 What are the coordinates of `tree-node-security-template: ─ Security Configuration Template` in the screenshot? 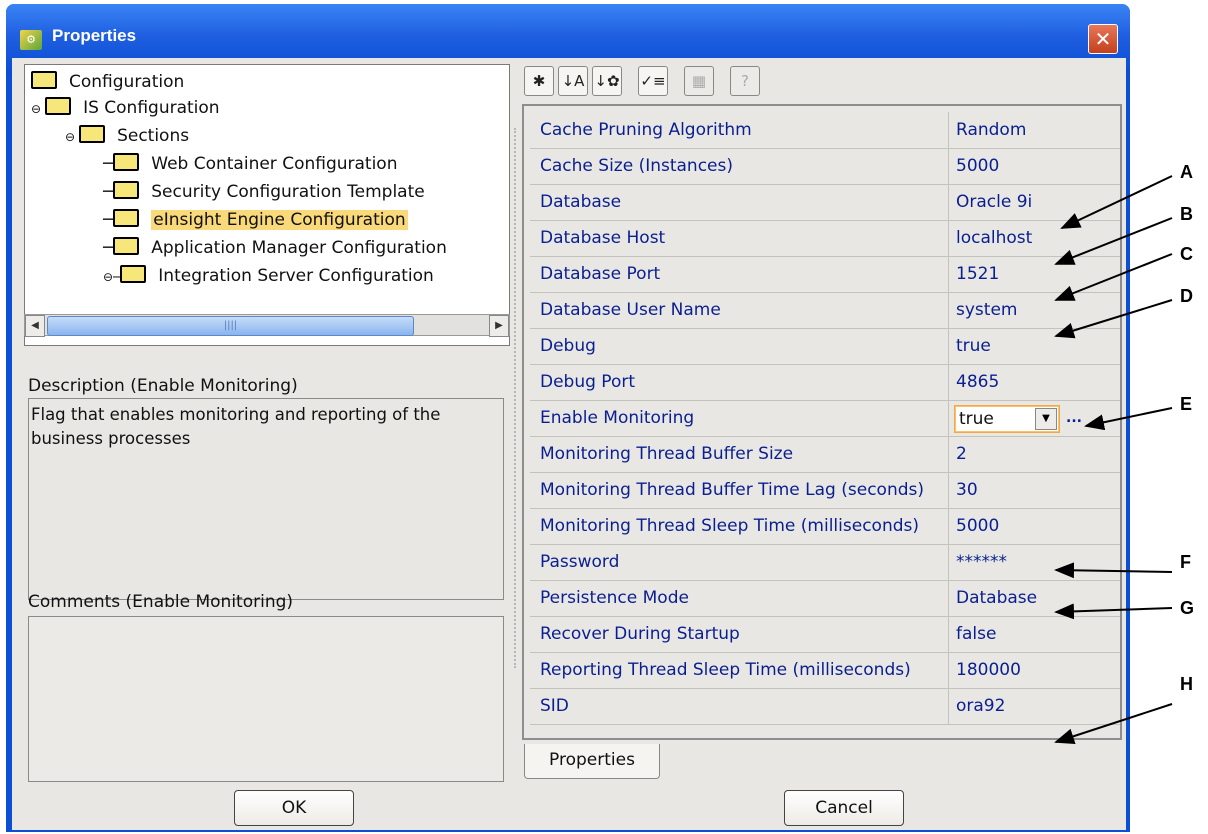 It's located at (264, 192).